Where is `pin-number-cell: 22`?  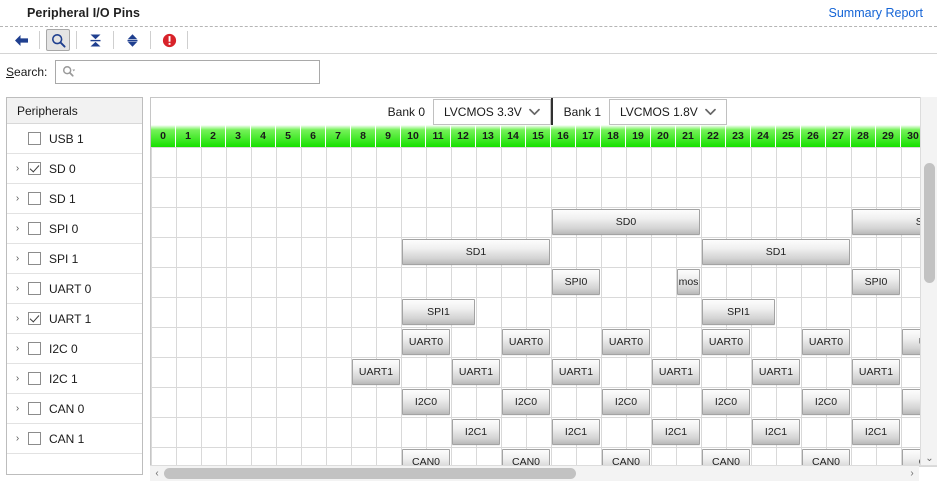
pin-number-cell: 22 is located at coordinates (713, 136).